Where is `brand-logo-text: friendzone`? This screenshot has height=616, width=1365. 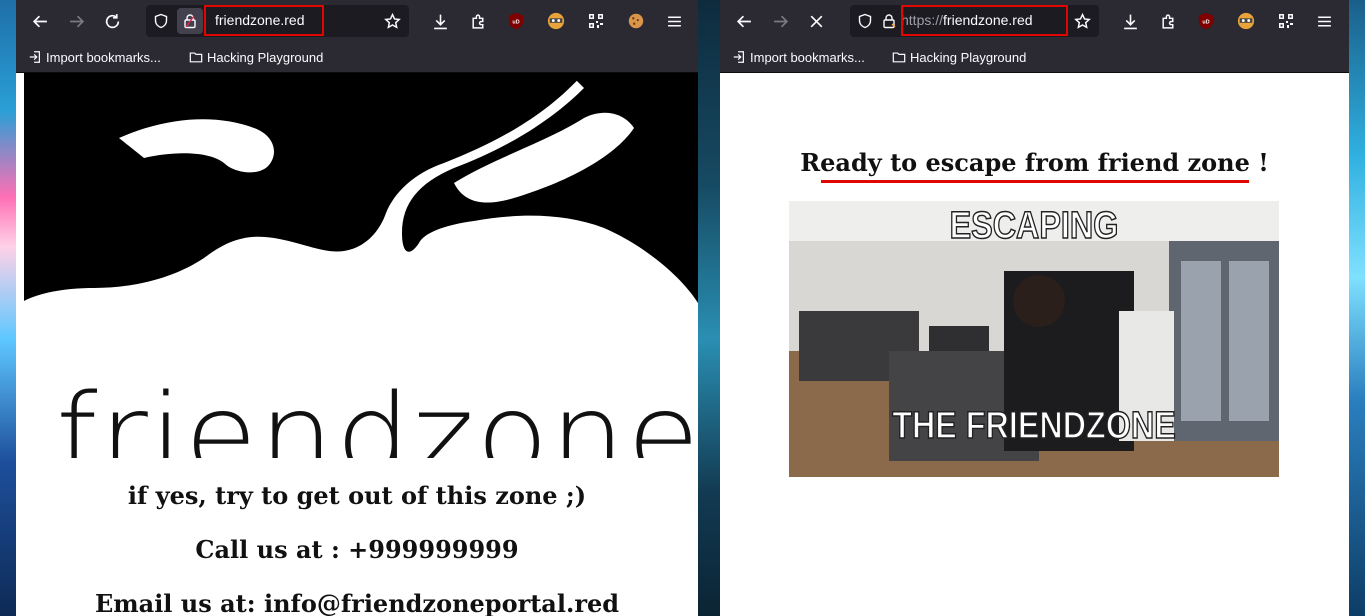 brand-logo-text: friendzone is located at coordinates (377, 414).